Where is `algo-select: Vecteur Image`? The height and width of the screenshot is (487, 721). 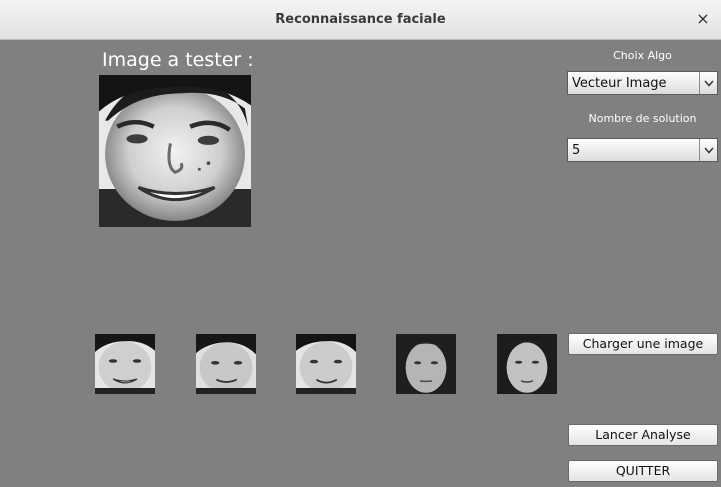 algo-select: Vecteur Image is located at coordinates (642, 83).